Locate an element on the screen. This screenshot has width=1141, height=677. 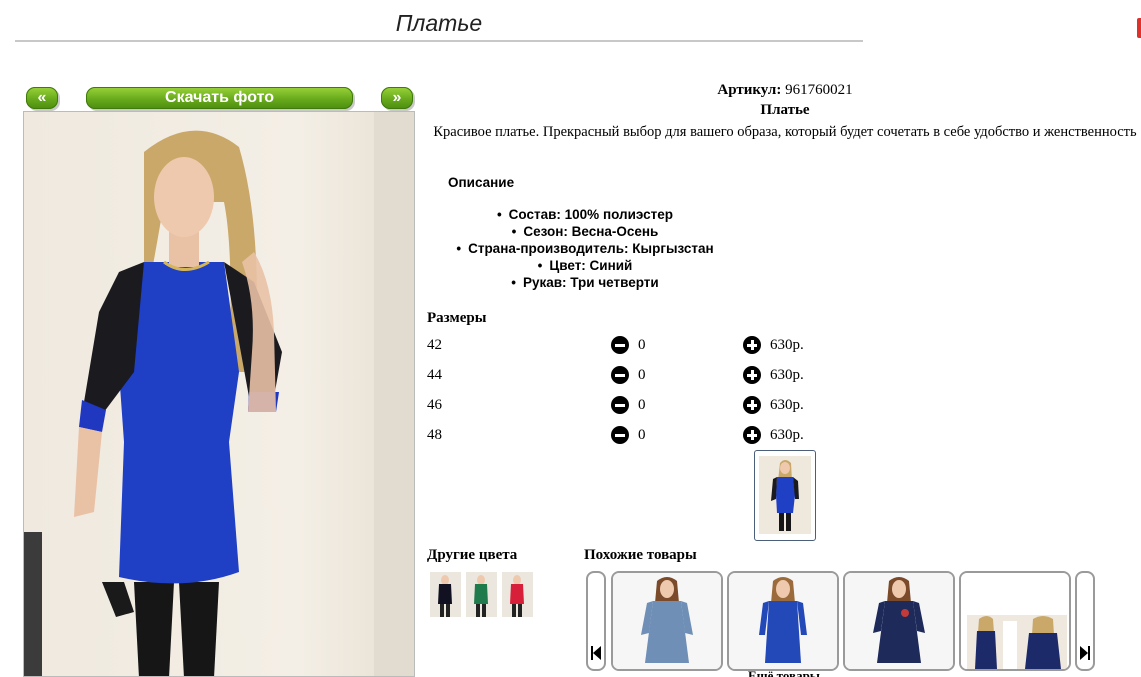
property-item: Состав: 100% полиэстер is located at coordinates (585, 214).